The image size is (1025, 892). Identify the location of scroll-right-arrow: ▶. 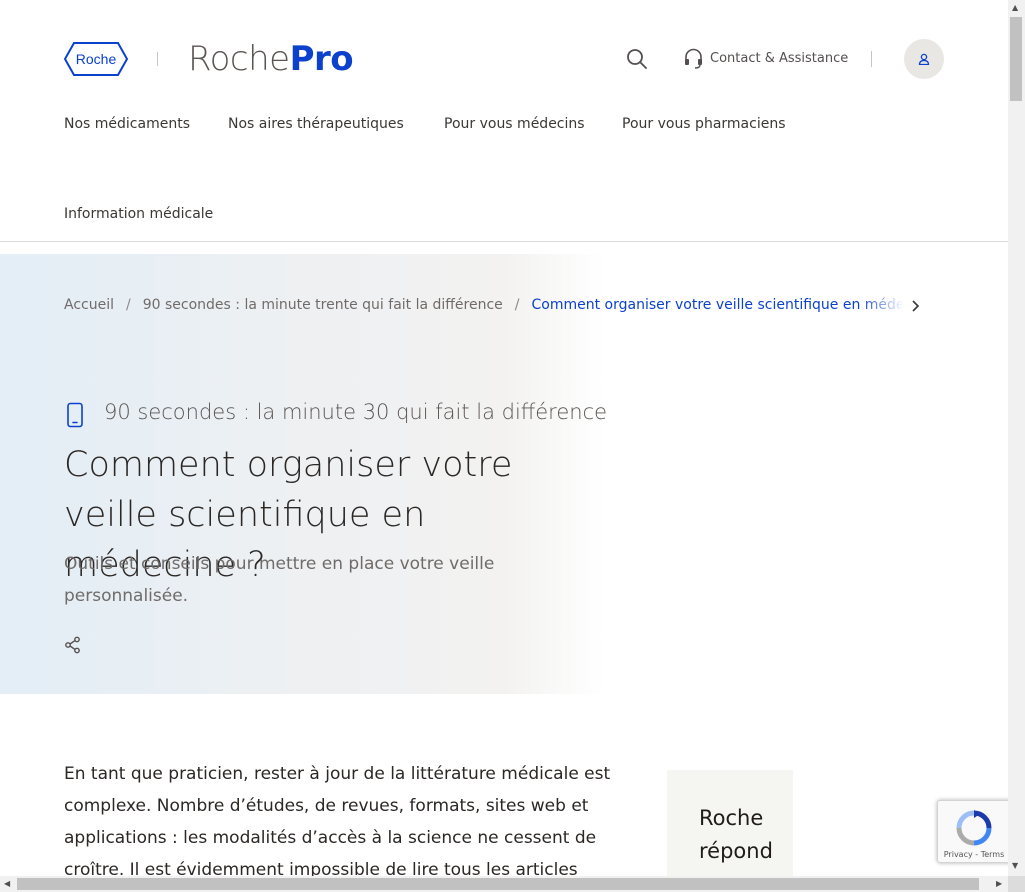
(999, 884).